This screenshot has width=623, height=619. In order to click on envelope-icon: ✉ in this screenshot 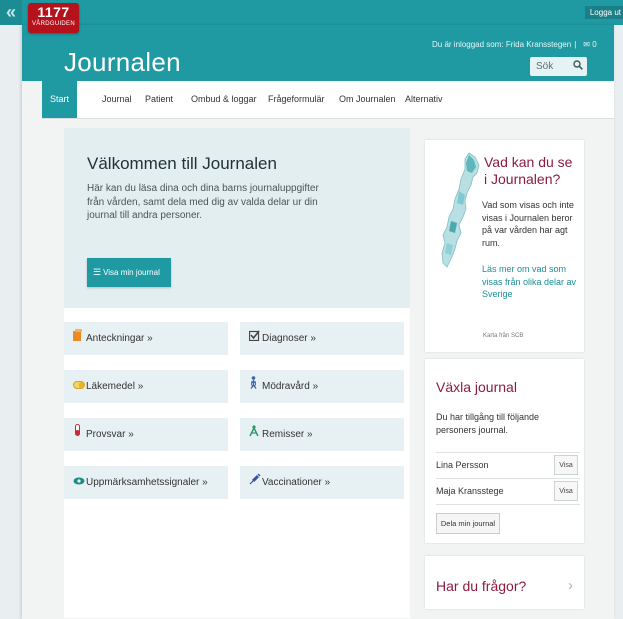, I will do `click(586, 44)`.